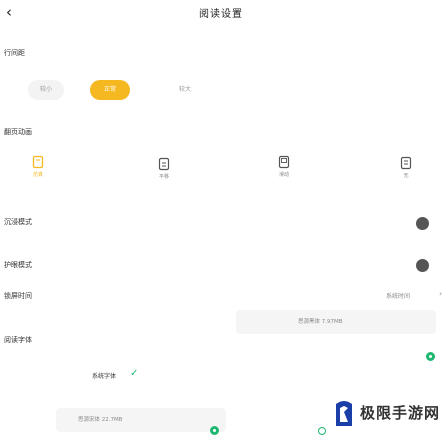 The image size is (448, 447). I want to click on mode-translate: 平移, so click(164, 168).